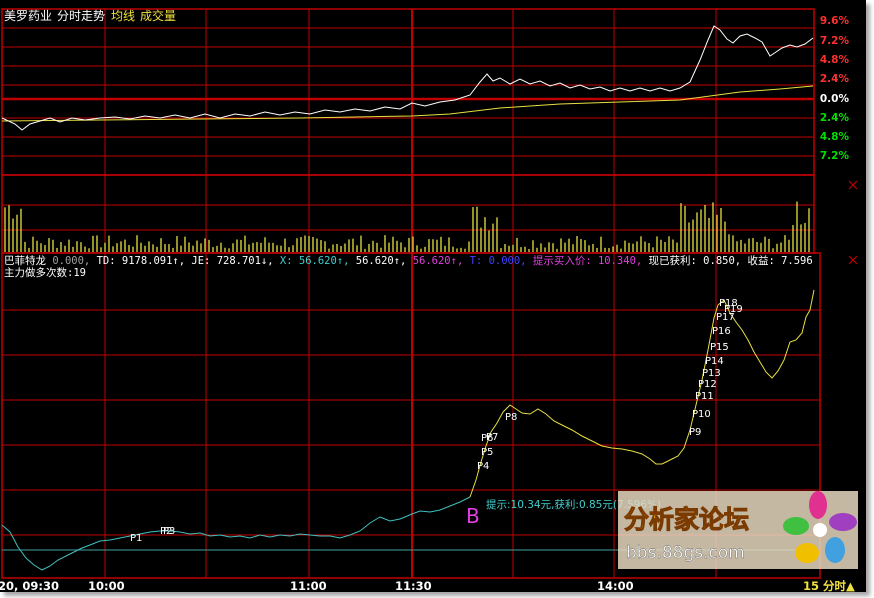  Describe the element at coordinates (721, 331) in the screenshot. I see `signal-label: P16` at that location.